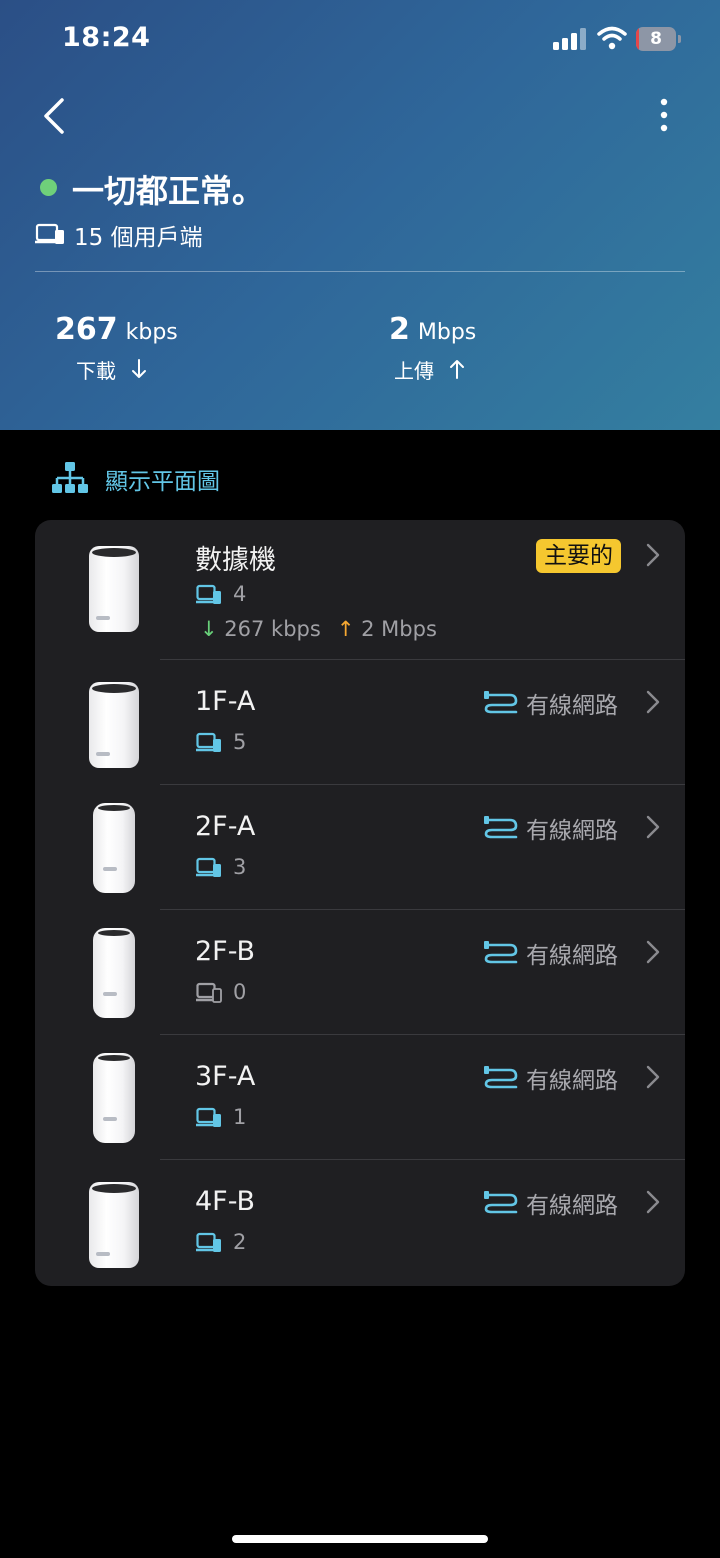  What do you see at coordinates (96, 371) in the screenshot?
I see `download-label: 下載` at bounding box center [96, 371].